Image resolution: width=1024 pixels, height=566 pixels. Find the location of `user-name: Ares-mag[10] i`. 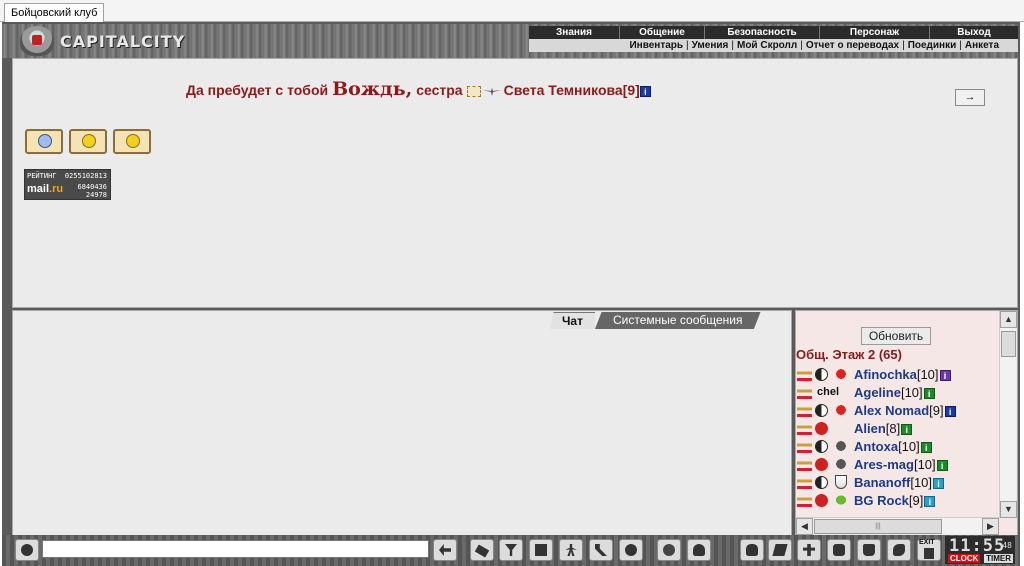

user-name: Ares-mag[10] i is located at coordinates (901, 465).